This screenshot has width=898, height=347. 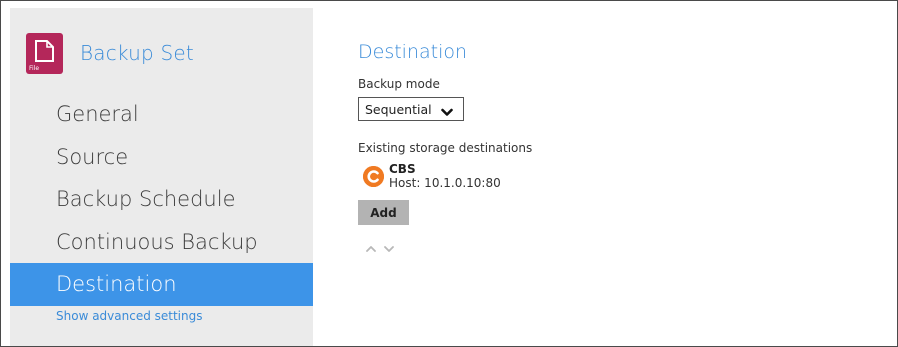 I want to click on sidebar-item-destination: Destination, so click(x=161, y=284).